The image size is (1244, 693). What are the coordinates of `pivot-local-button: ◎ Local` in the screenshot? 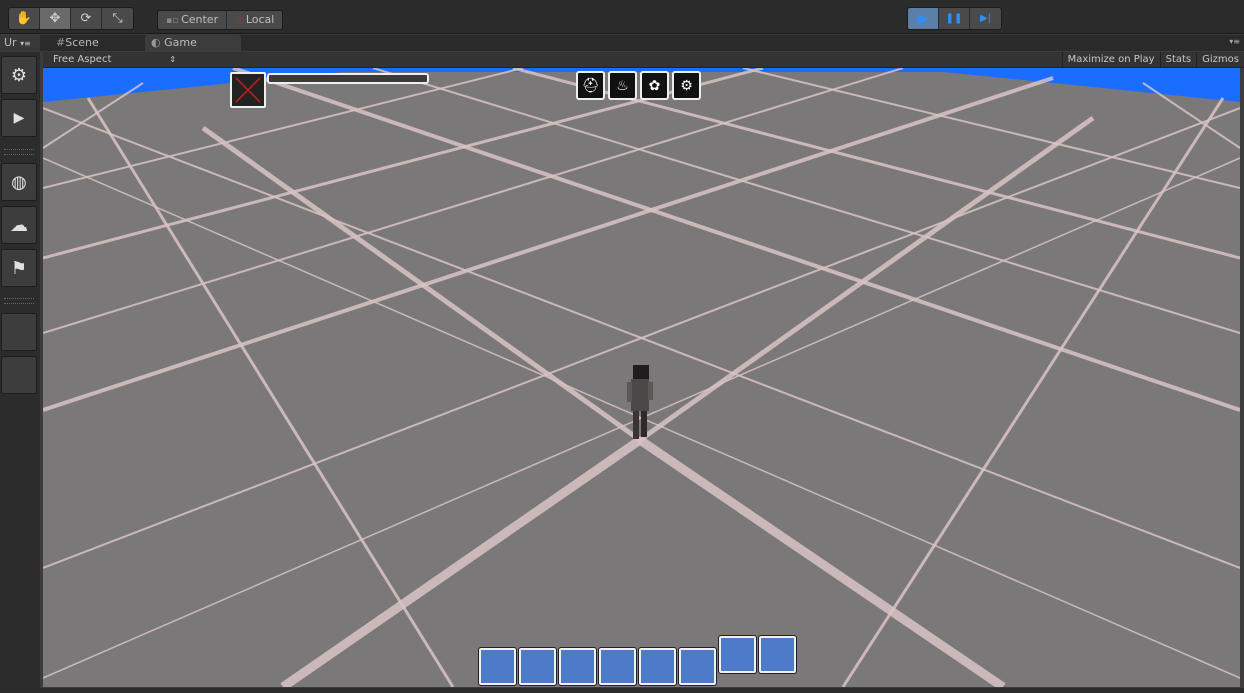 It's located at (254, 20).